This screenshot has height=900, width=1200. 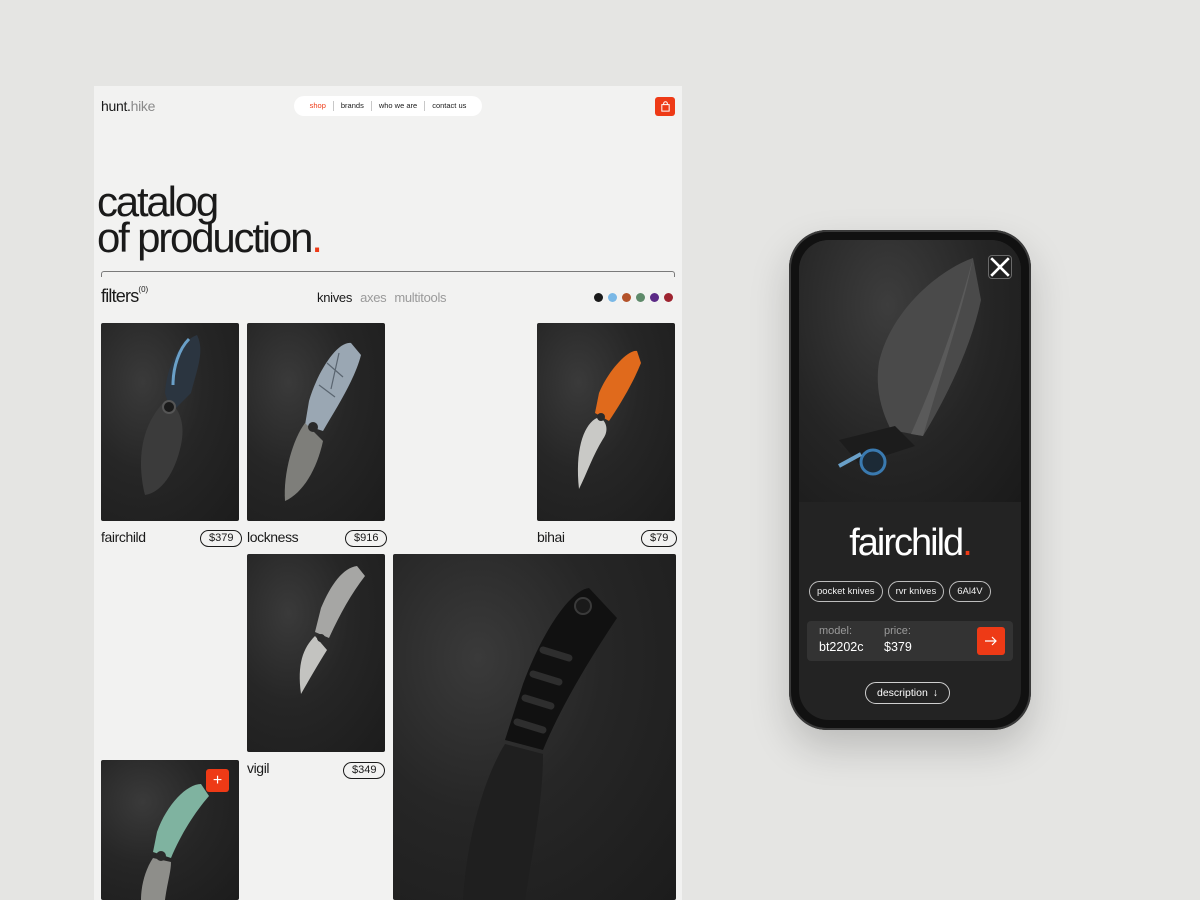 What do you see at coordinates (221, 538) in the screenshot?
I see `price-badge: $379` at bounding box center [221, 538].